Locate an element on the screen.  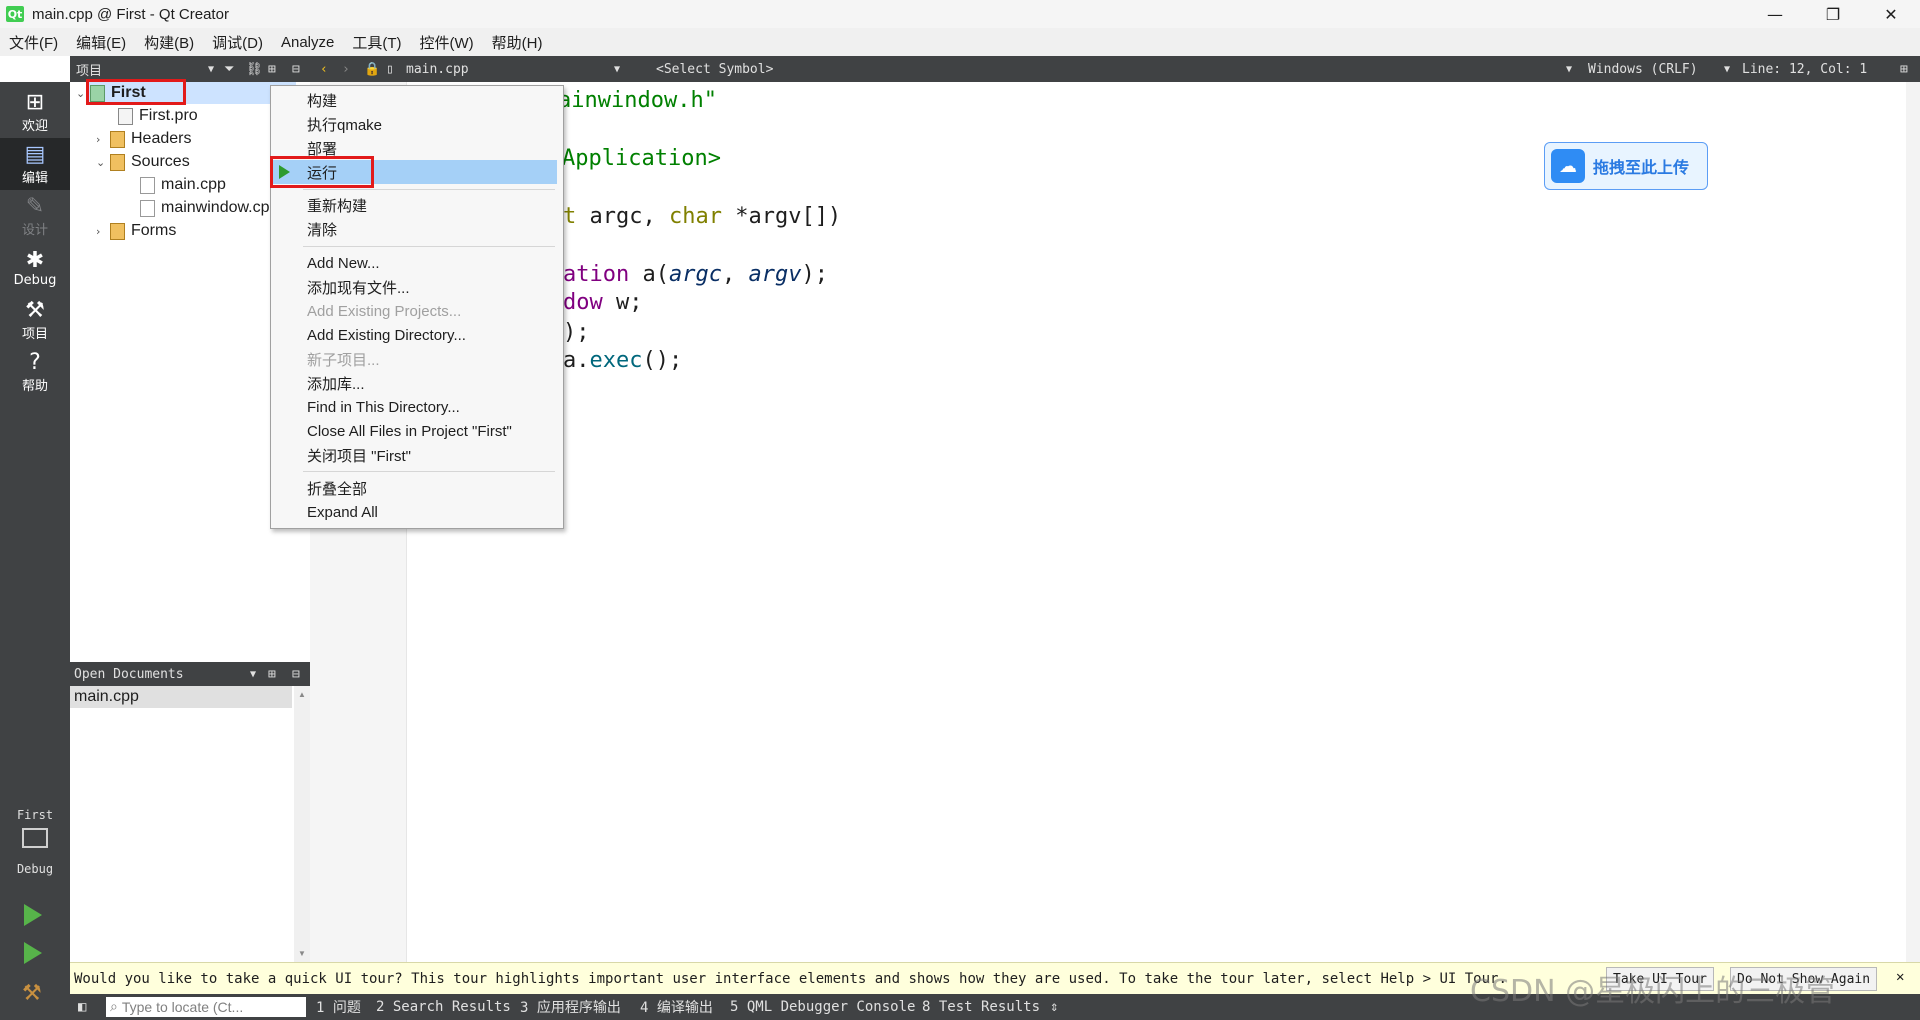
close-tour-icon: ✕ is located at coordinates (1900, 977).